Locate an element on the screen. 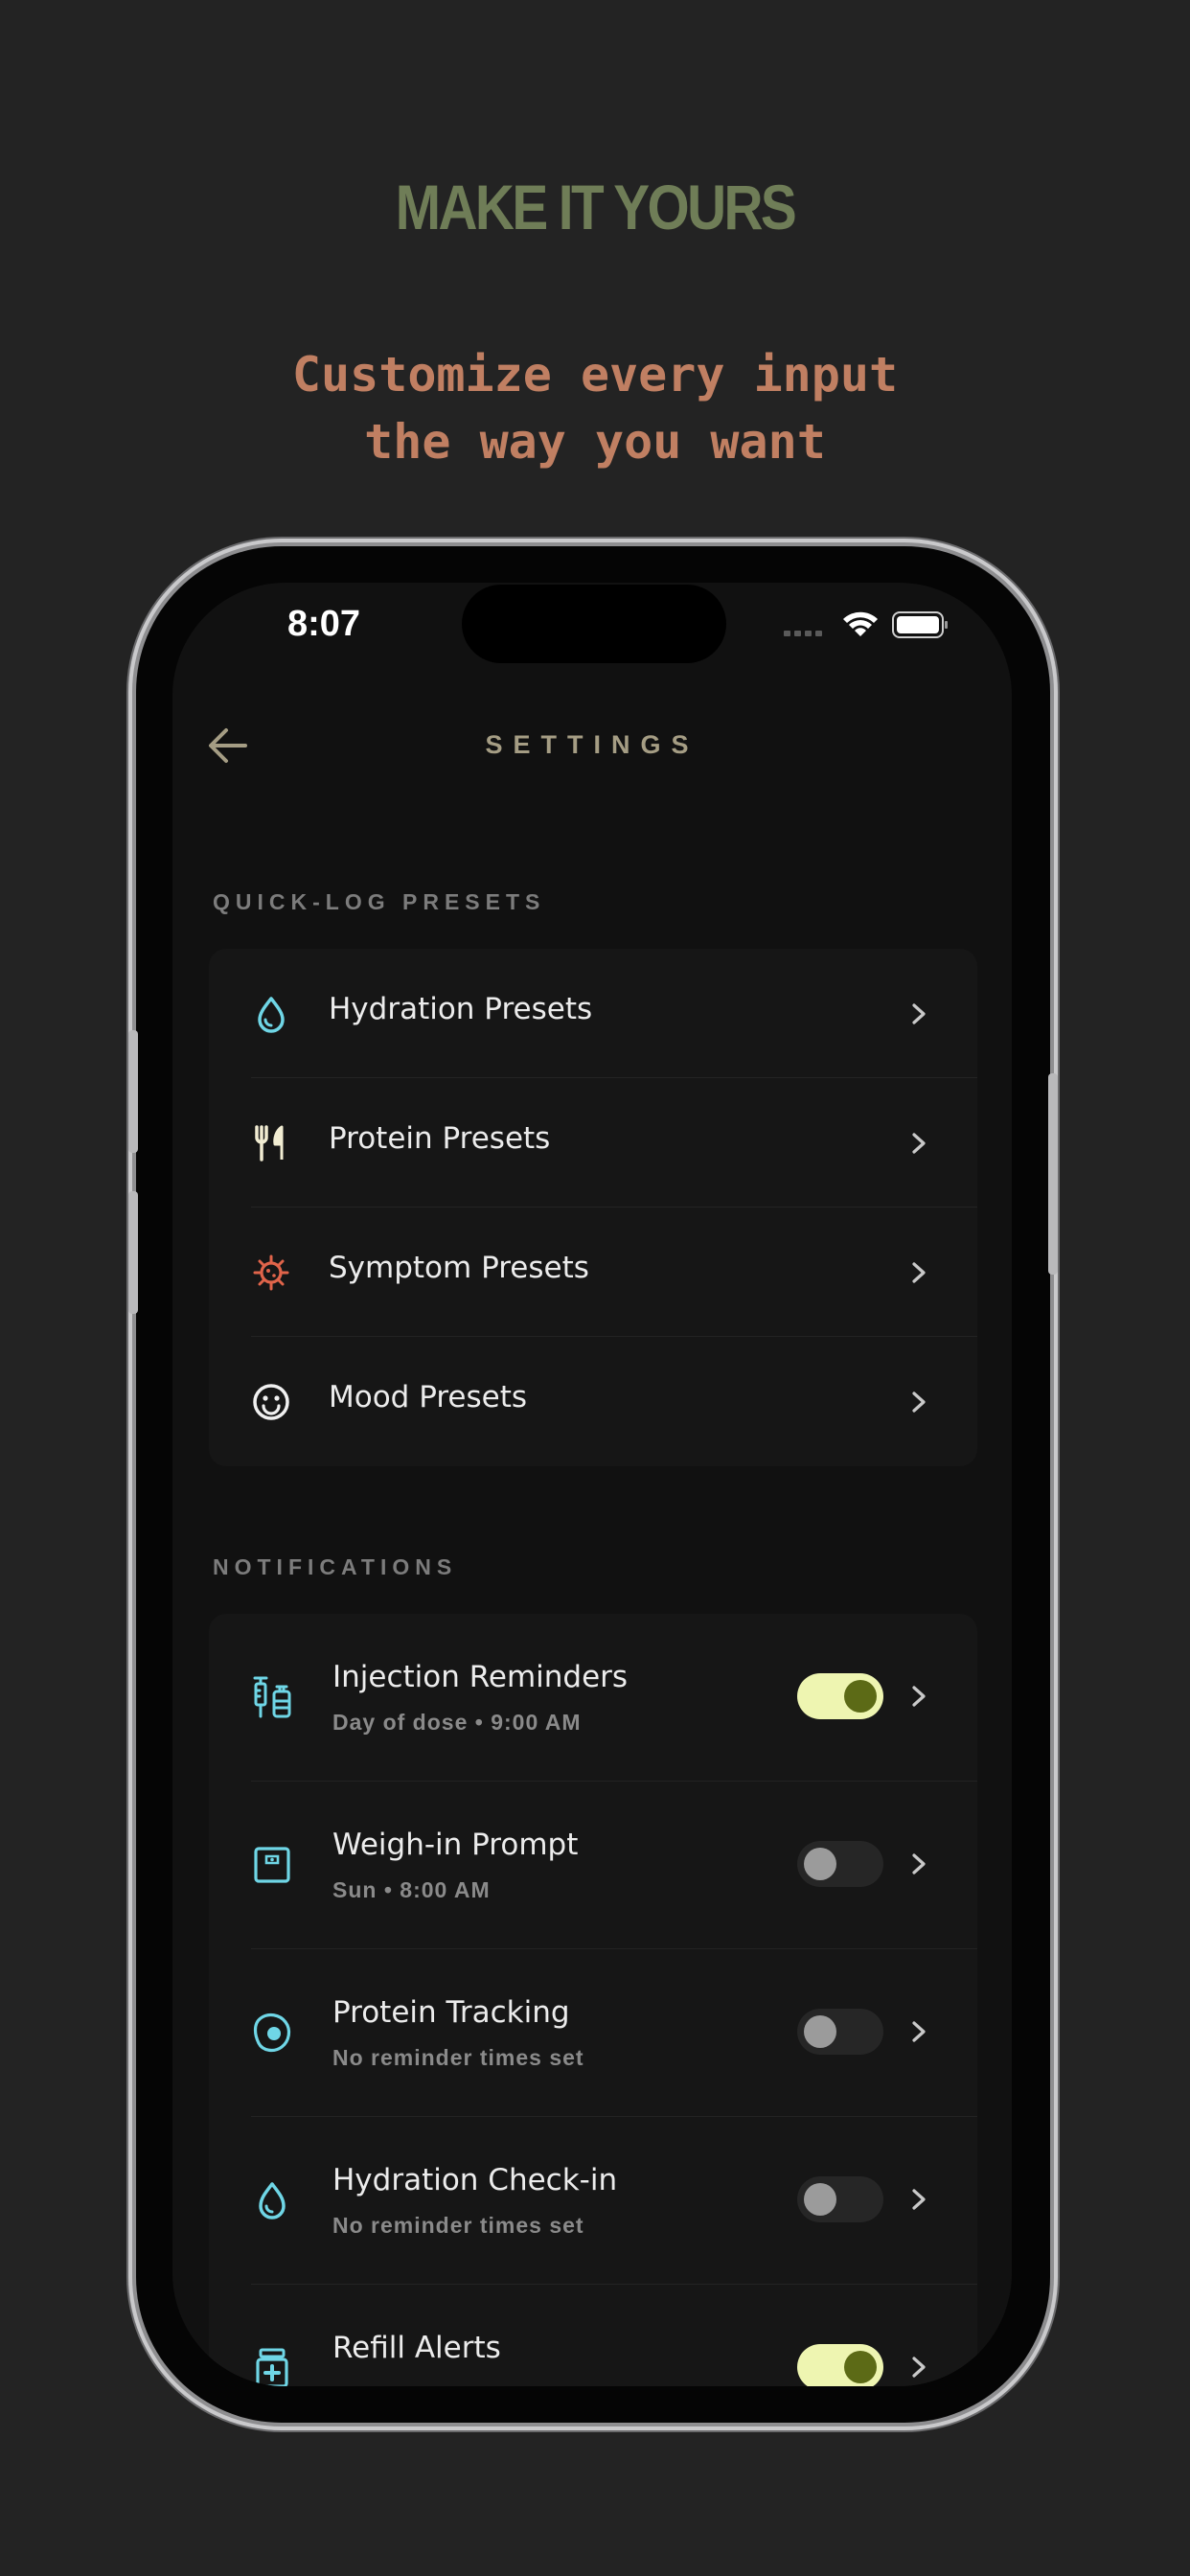  syringe-vial-icon is located at coordinates (272, 1697).